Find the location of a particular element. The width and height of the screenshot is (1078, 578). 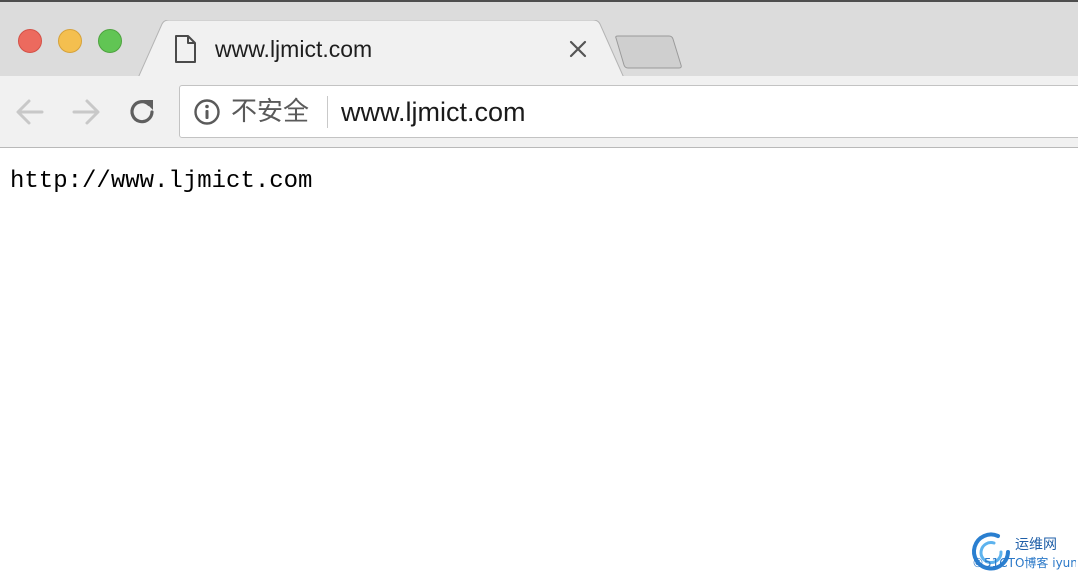

toolbar: 不安全 www.ljmict.com is located at coordinates (539, 112).